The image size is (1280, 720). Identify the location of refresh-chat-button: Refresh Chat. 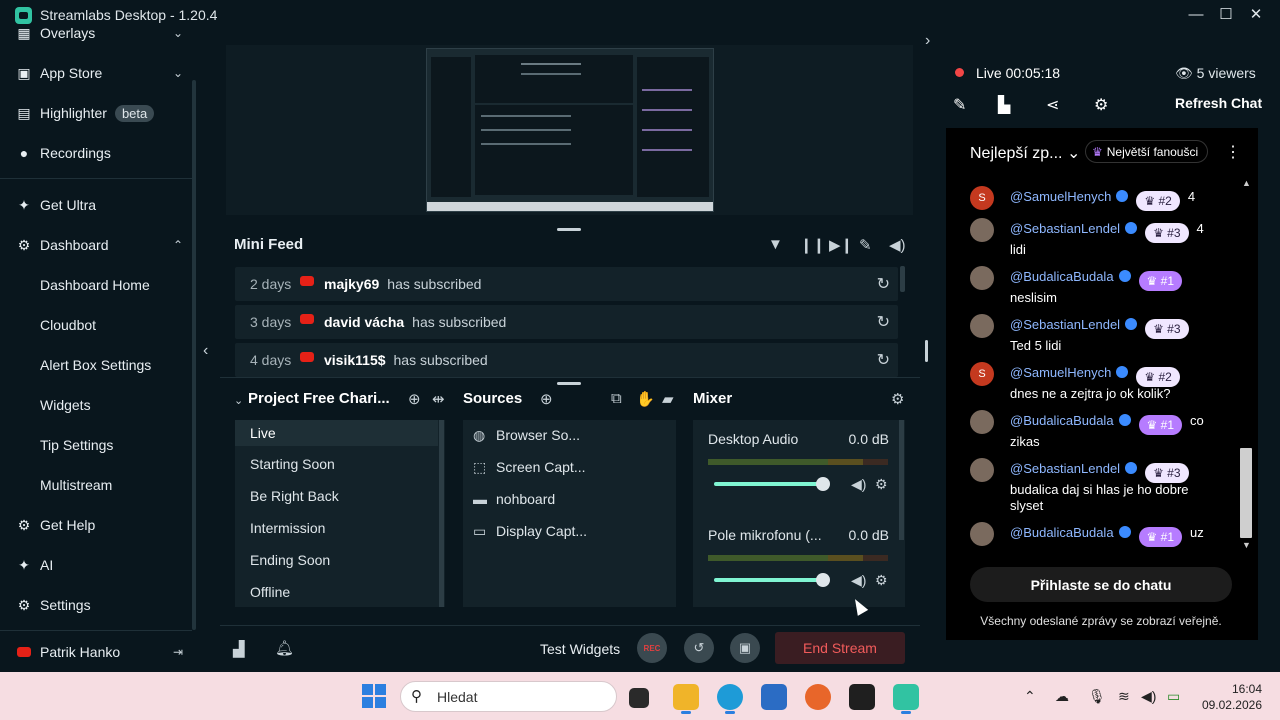
(1218, 103).